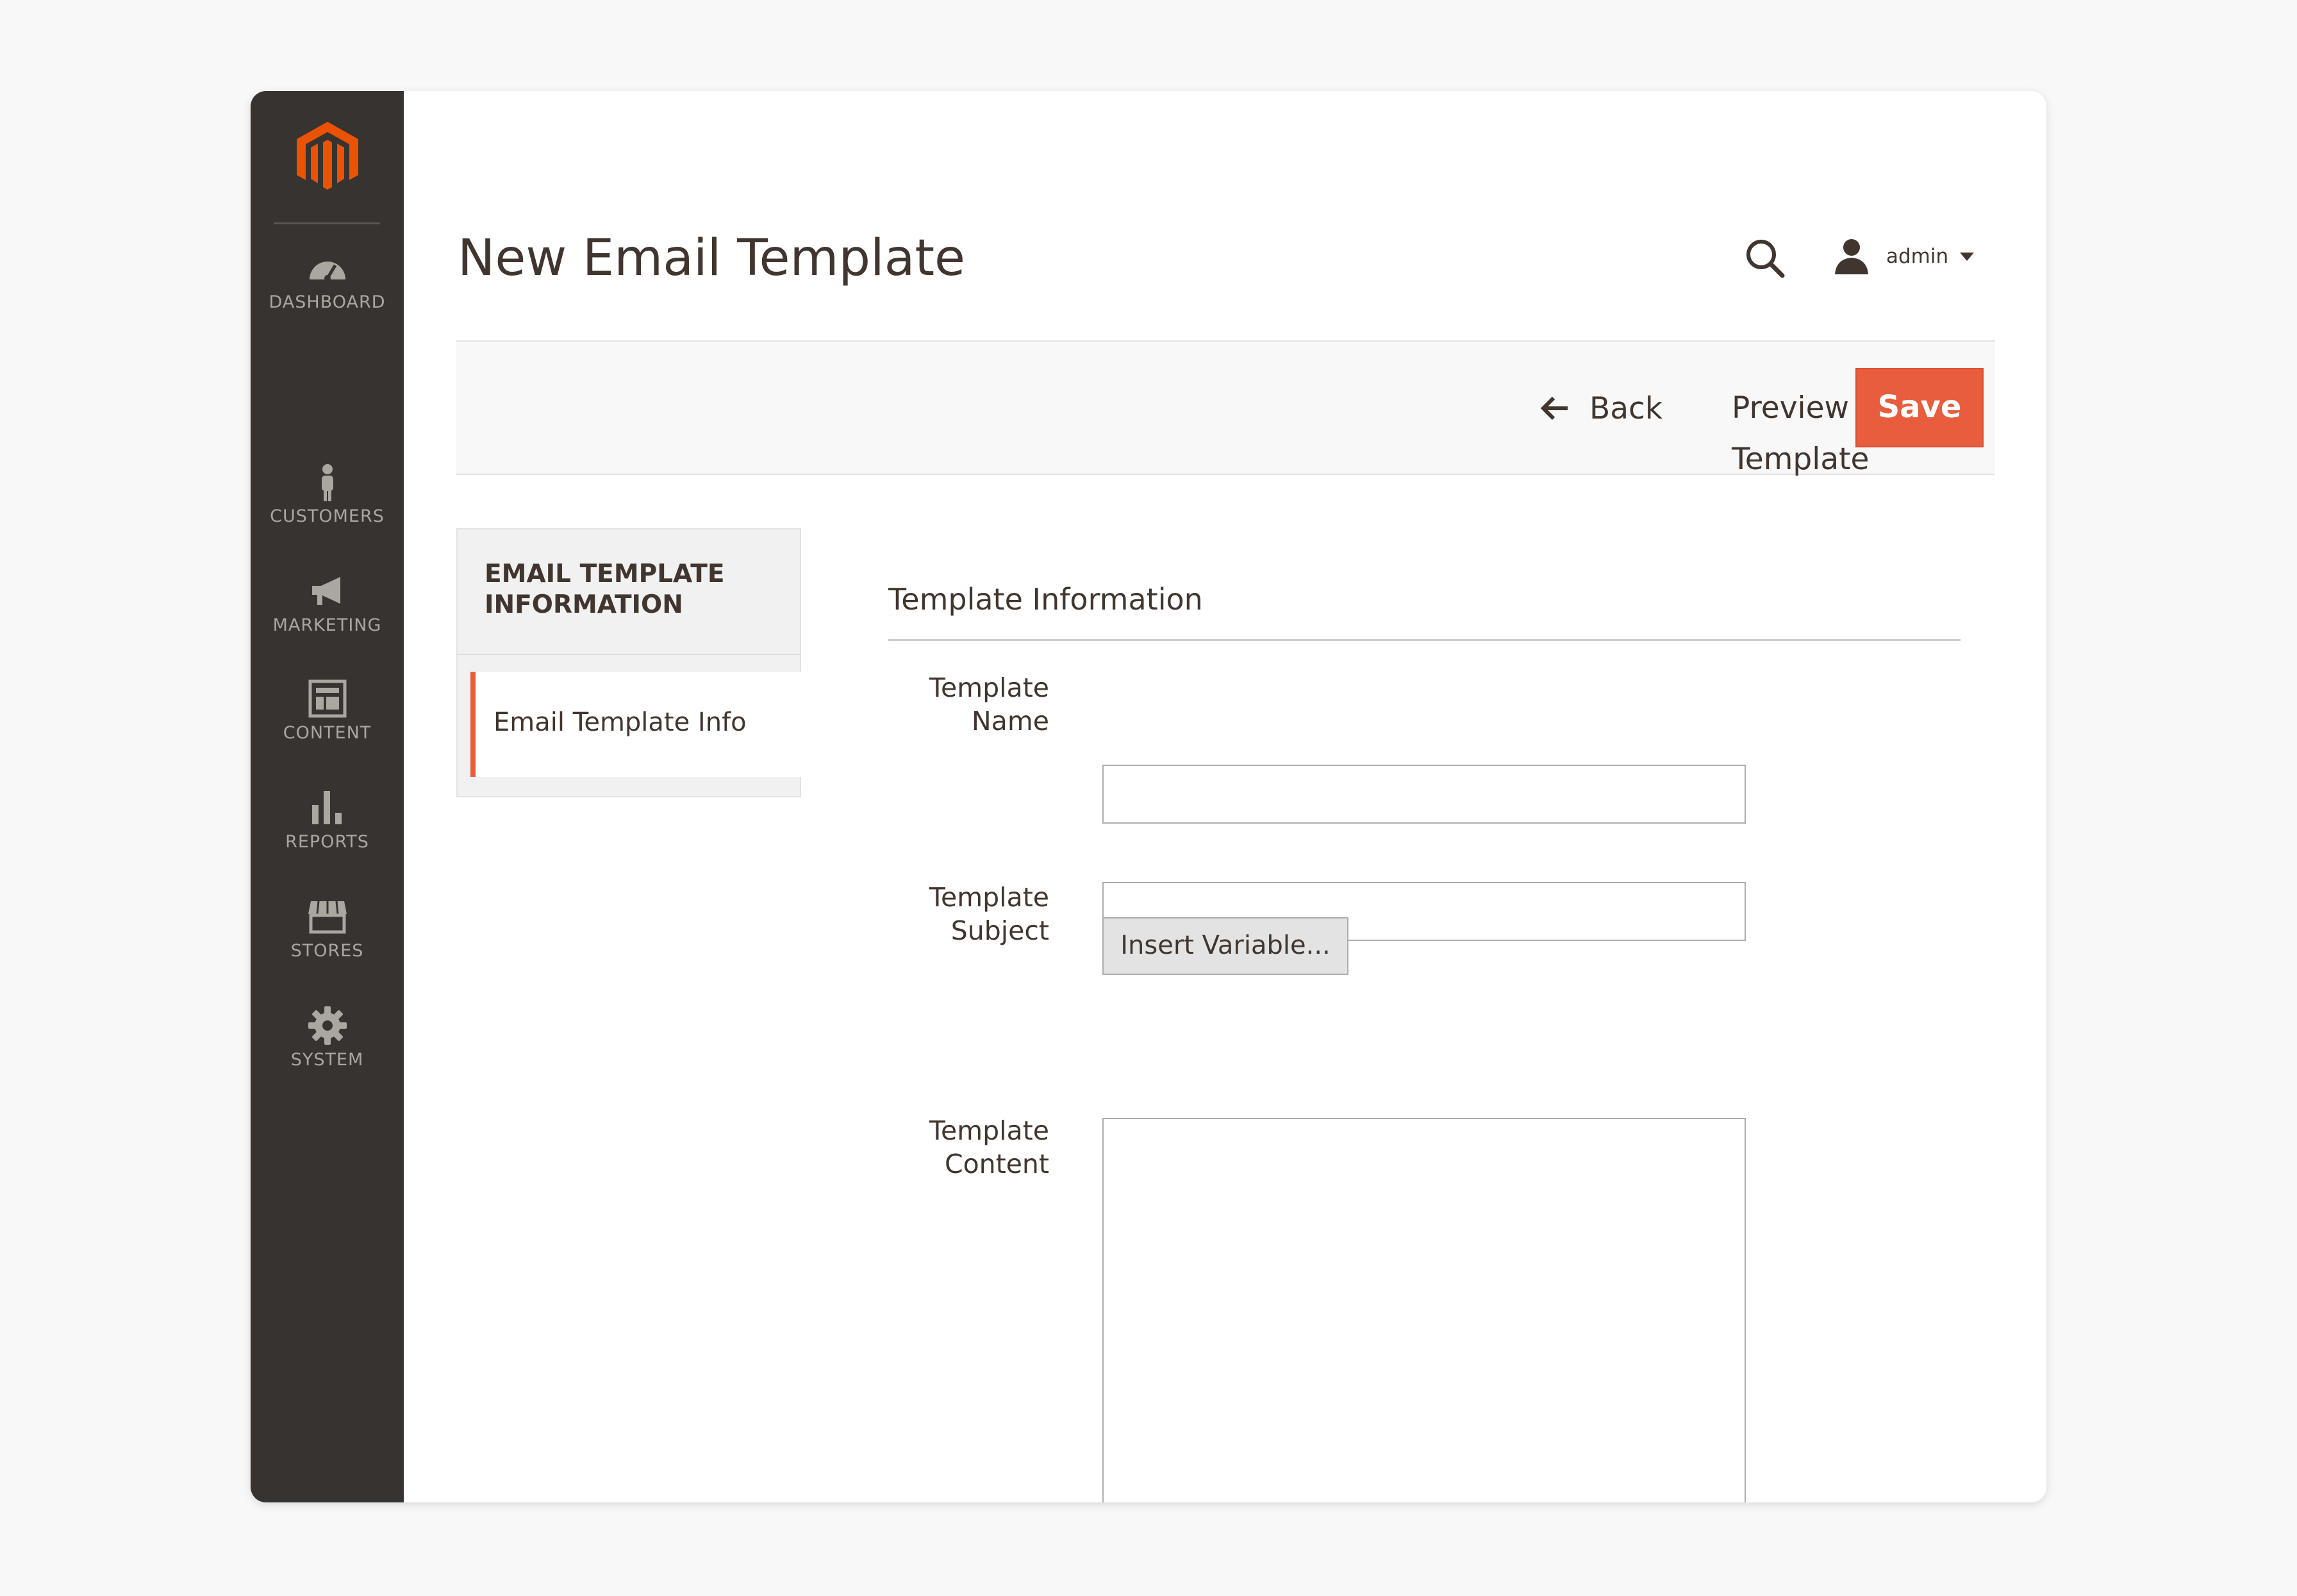 The height and width of the screenshot is (1596, 2297). Describe the element at coordinates (1852, 256) in the screenshot. I see `user-icon` at that location.